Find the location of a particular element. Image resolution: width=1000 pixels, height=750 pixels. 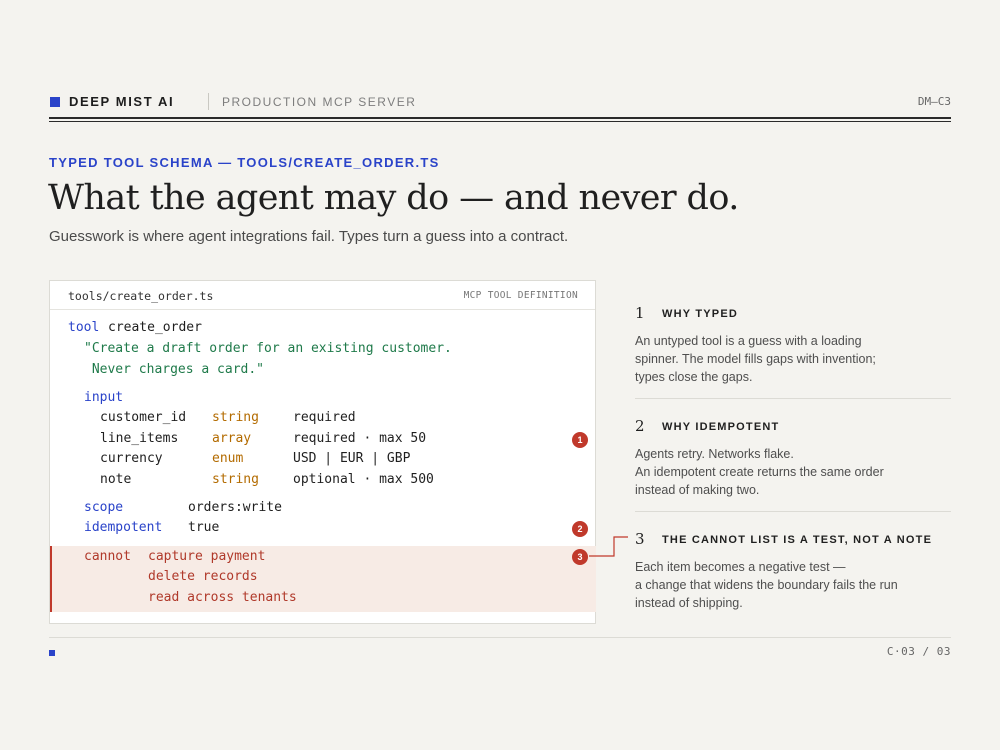

note-number: 3 is located at coordinates (640, 539).